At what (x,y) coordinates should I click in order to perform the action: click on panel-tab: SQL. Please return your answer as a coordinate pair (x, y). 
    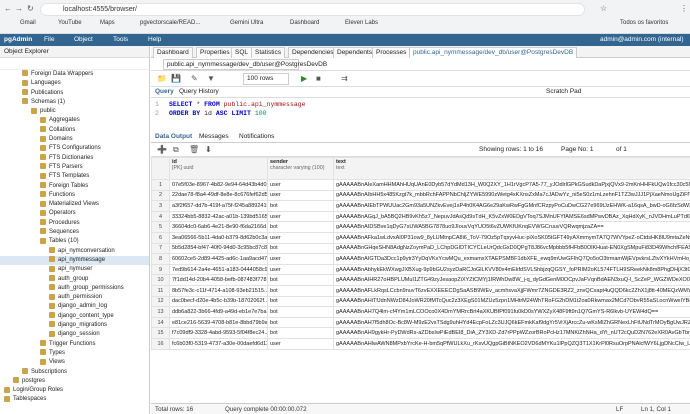
    Looking at the image, I should click on (242, 52).